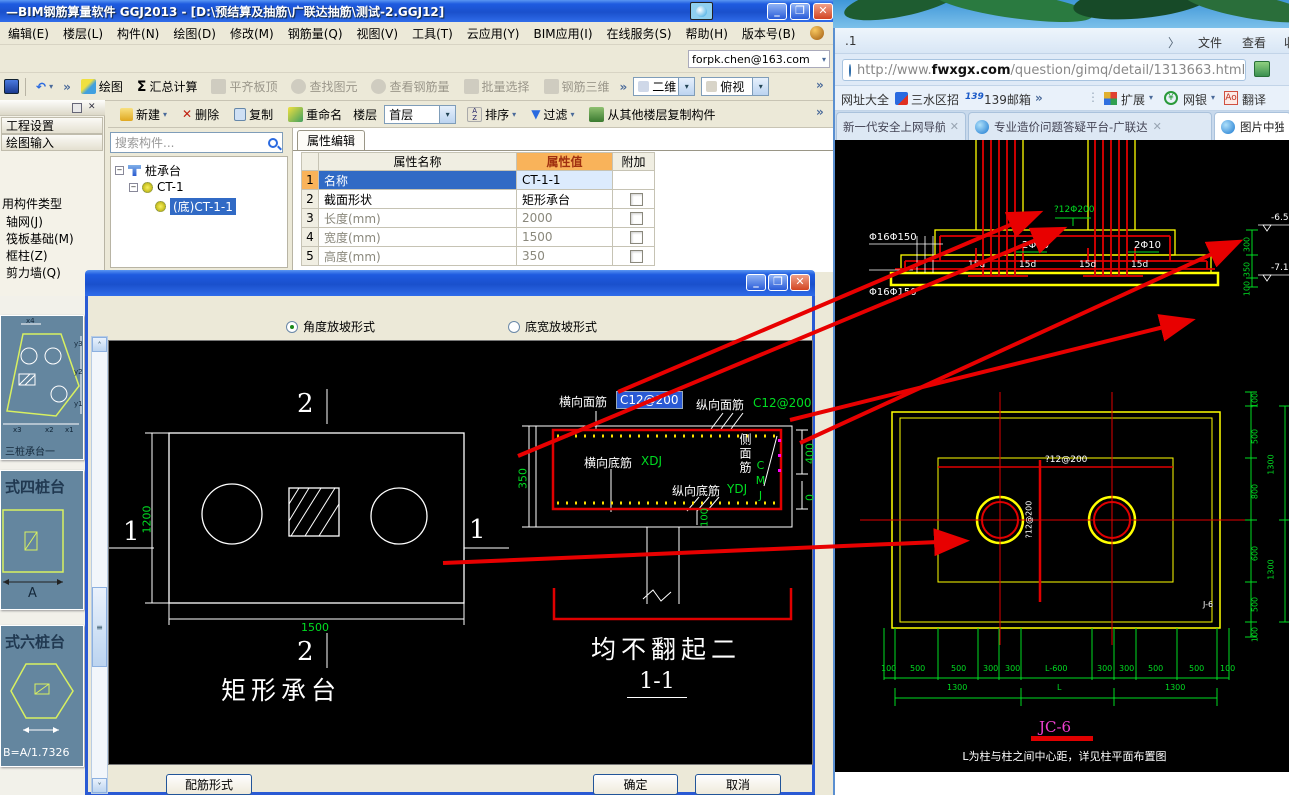 This screenshot has width=1289, height=795. I want to click on maximize-button: ❐, so click(800, 11).